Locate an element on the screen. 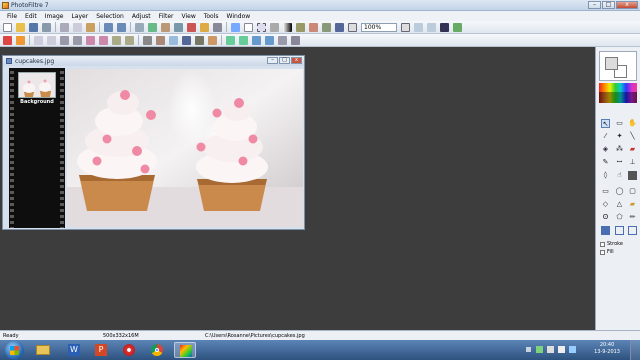  crop-icon is located at coordinates (165, 27).